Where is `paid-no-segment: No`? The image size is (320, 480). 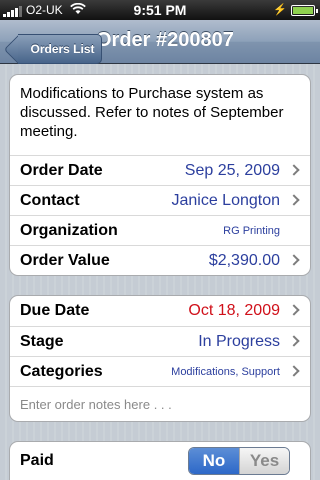 paid-no-segment: No is located at coordinates (214, 461).